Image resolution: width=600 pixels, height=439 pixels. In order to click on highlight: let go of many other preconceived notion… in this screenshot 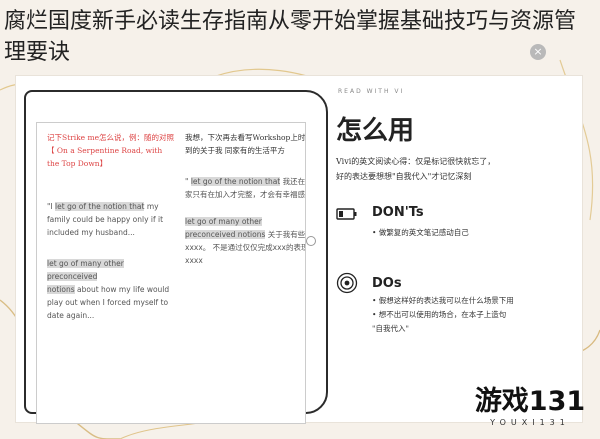, I will do `click(225, 228)`.